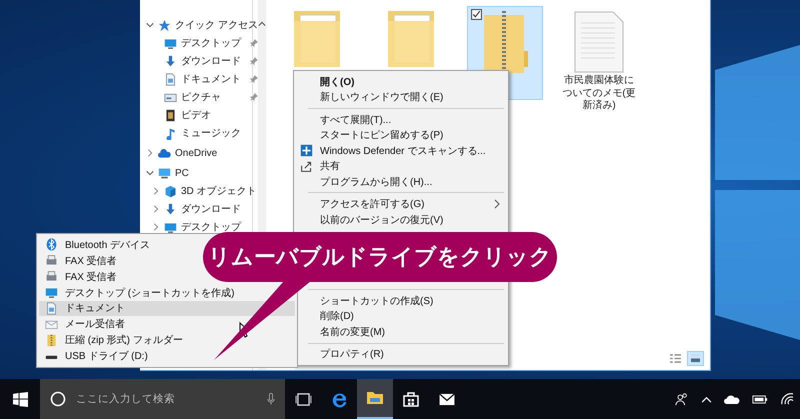 This screenshot has height=419, width=800. I want to click on menu-item: メール受信者, so click(167, 324).